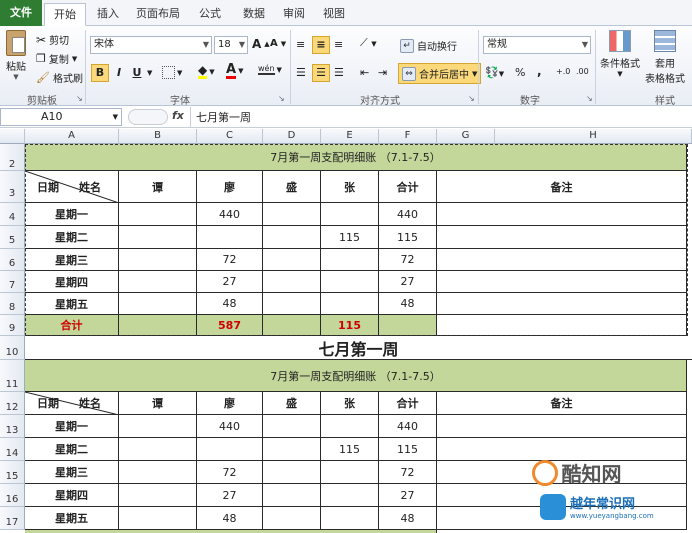 The image size is (692, 533). Describe the element at coordinates (59, 77) in the screenshot. I see `format-painter-button: 🖌 格式刷` at that location.